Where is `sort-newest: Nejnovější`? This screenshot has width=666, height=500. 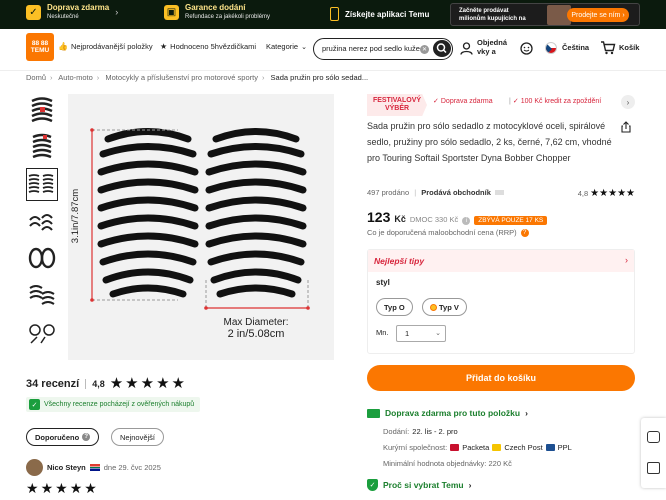
sort-newest: Nejnovější is located at coordinates (138, 437).